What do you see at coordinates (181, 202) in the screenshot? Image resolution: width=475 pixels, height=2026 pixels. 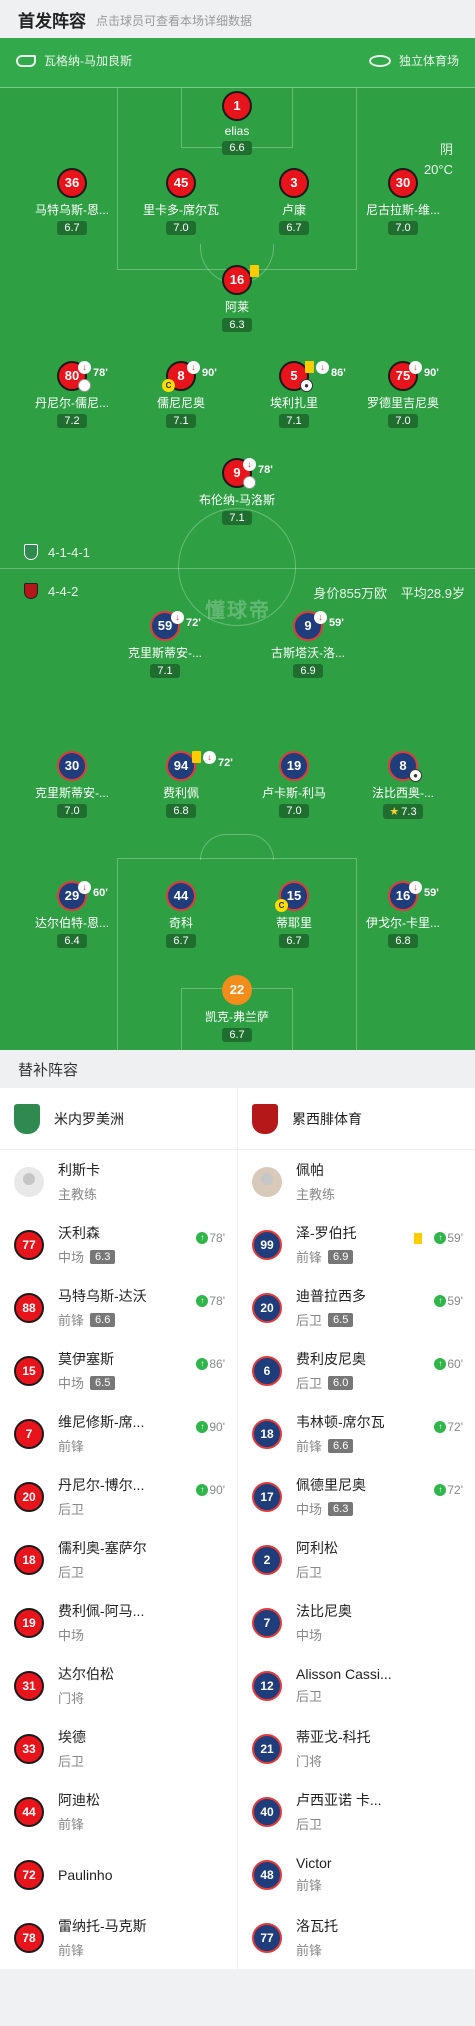 I see `player-home-45: 45 里卡多-席尔瓦 7.0` at bounding box center [181, 202].